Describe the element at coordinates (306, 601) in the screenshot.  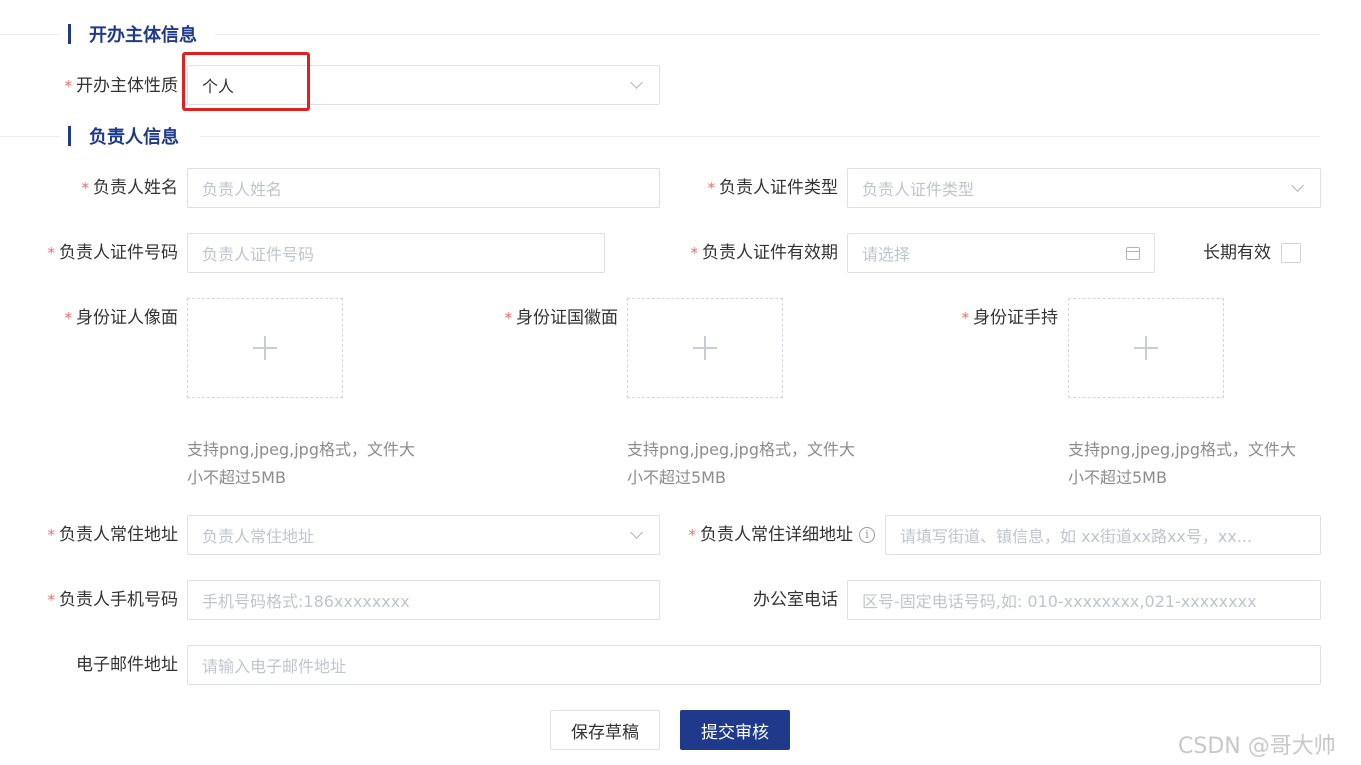
I see `mobile-placeholder: 手机号码格式:186xxxxxxxx` at that location.